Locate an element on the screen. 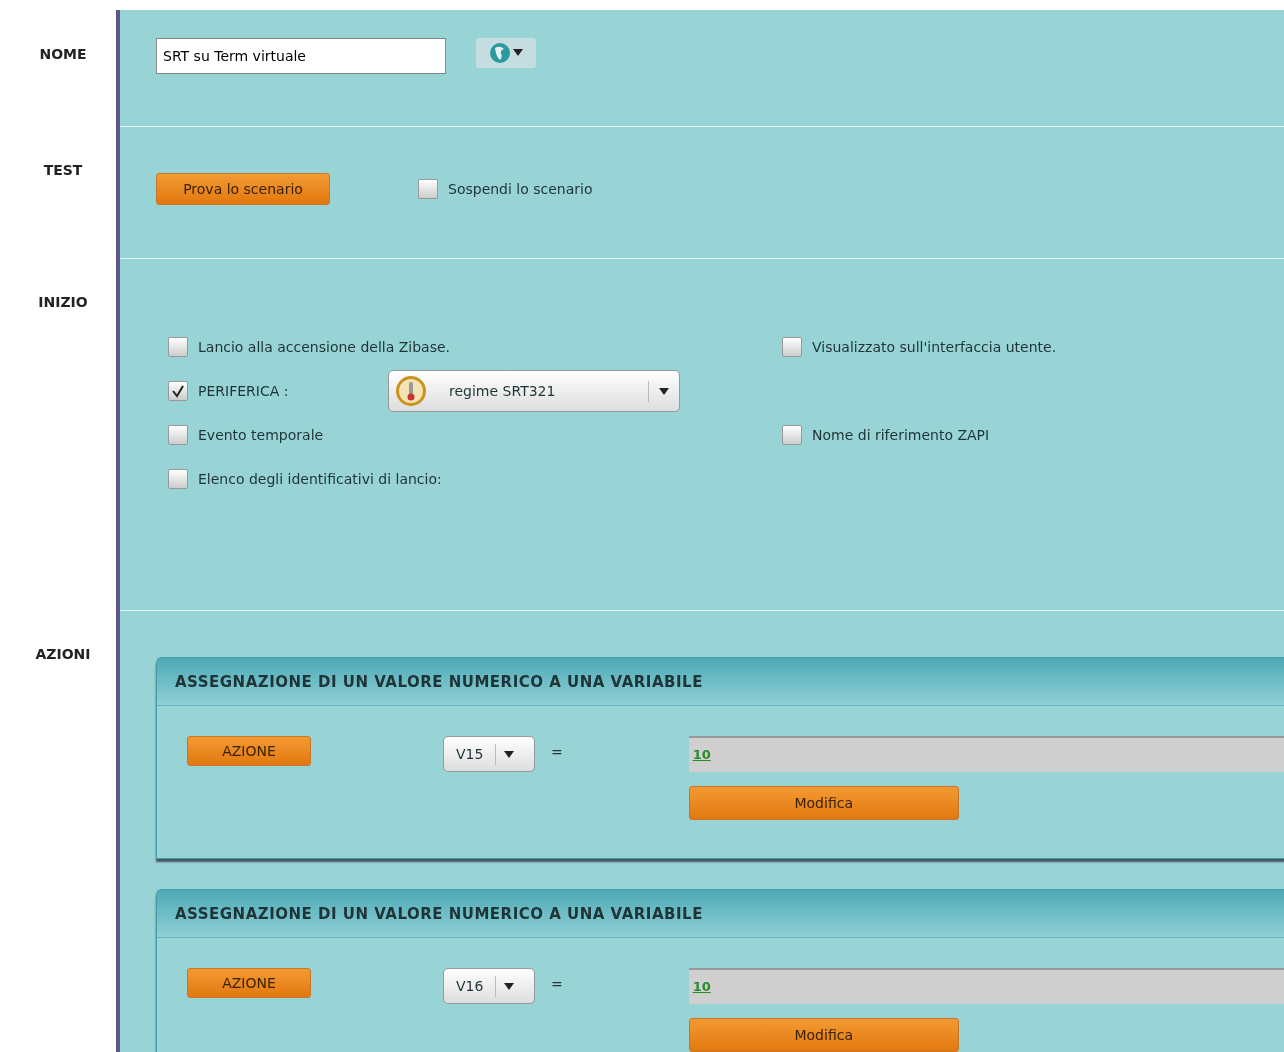 Image resolution: width=1284 pixels, height=1052 pixels. checkbox-label: Sospendi lo scenario is located at coordinates (520, 189).